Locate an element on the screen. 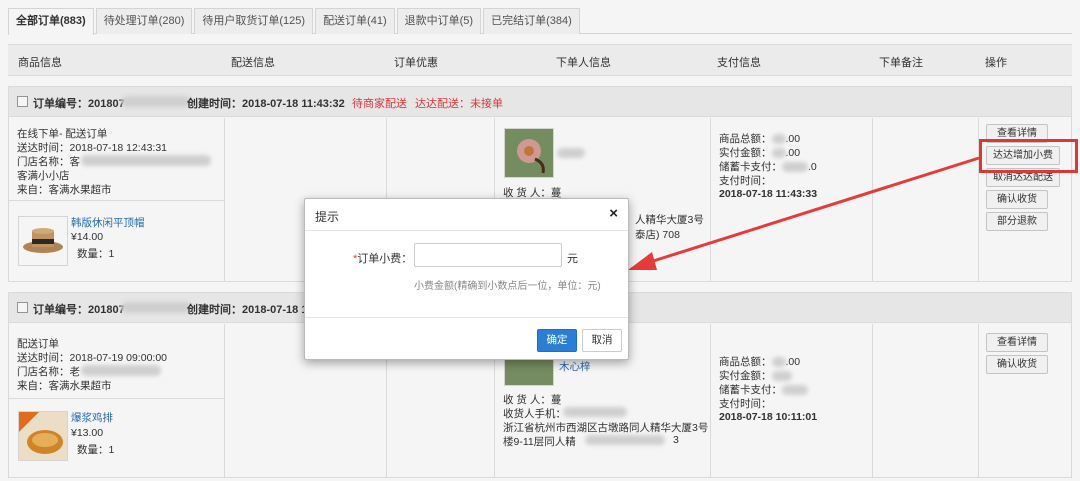 The image size is (1080, 481). confirm-button: 确定 is located at coordinates (557, 340).